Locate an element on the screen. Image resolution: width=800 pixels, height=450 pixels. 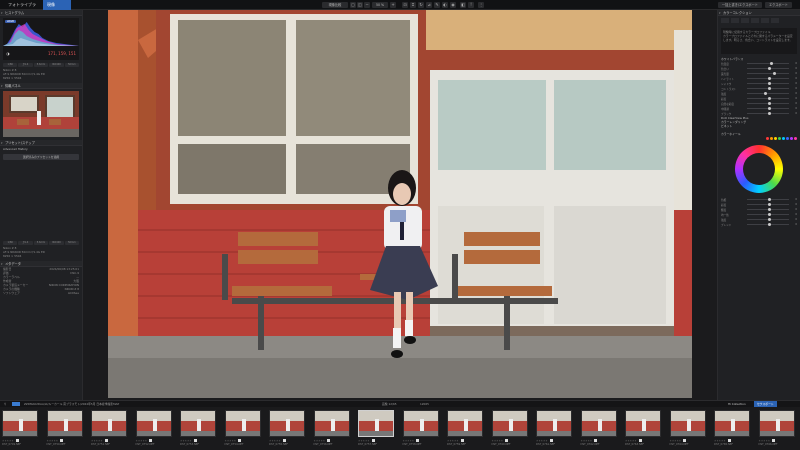
folder-icon is located at coordinates (16, 404).